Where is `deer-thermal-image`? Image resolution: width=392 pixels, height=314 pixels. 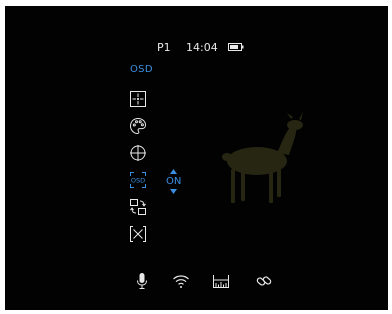 deer-thermal-image is located at coordinates (262, 157).